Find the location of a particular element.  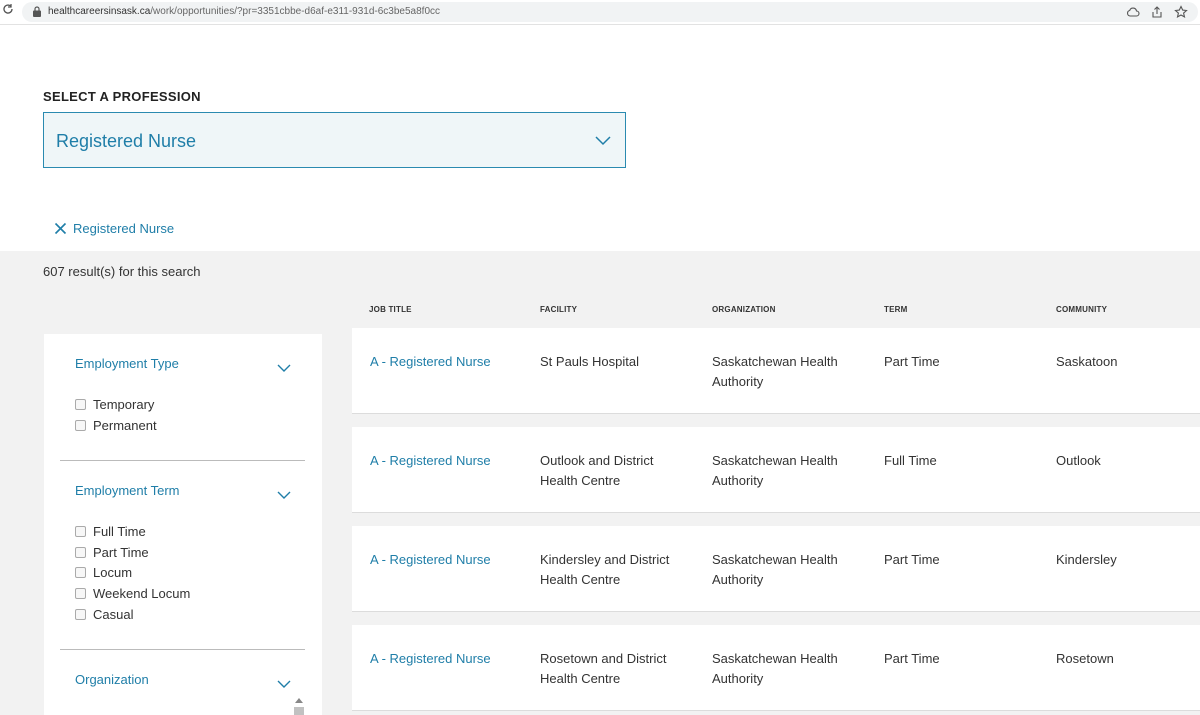

term-cell: Full Time is located at coordinates (910, 460).